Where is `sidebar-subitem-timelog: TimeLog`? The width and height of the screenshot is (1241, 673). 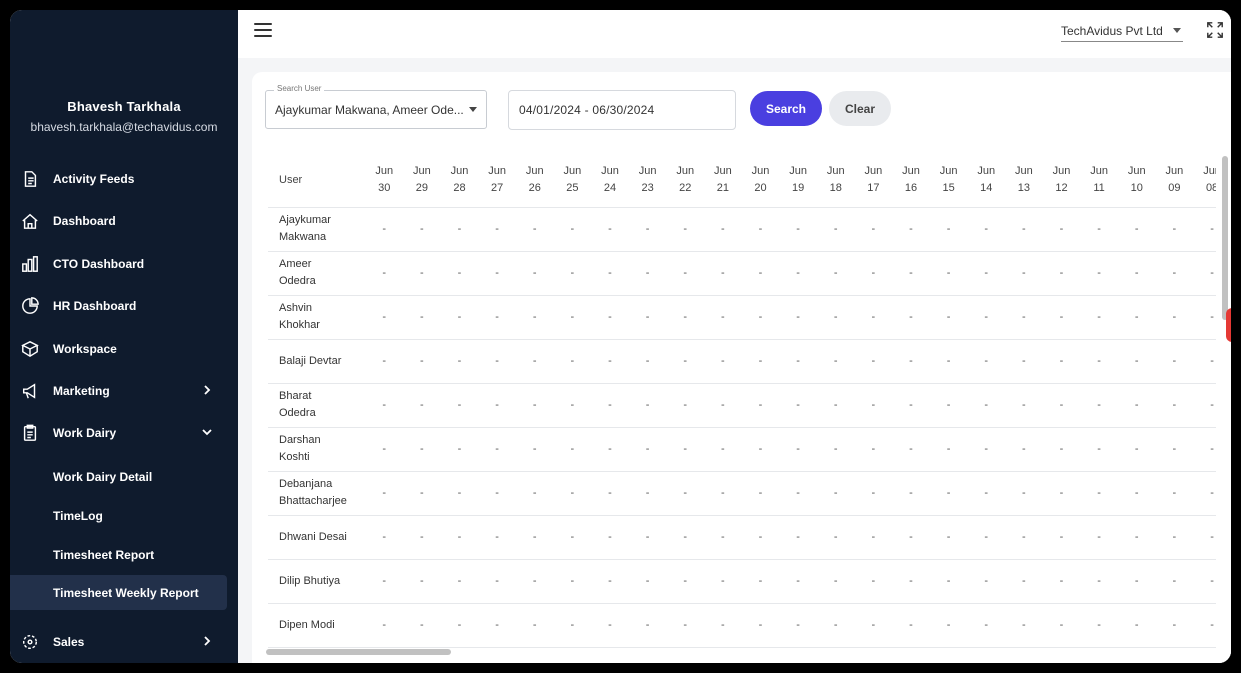 sidebar-subitem-timelog: TimeLog is located at coordinates (118, 515).